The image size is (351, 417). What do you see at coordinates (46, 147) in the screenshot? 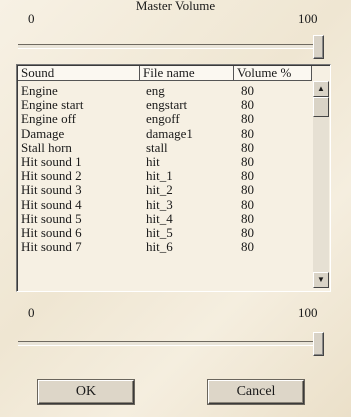
I see `sound-name-cell: Stall horn` at bounding box center [46, 147].